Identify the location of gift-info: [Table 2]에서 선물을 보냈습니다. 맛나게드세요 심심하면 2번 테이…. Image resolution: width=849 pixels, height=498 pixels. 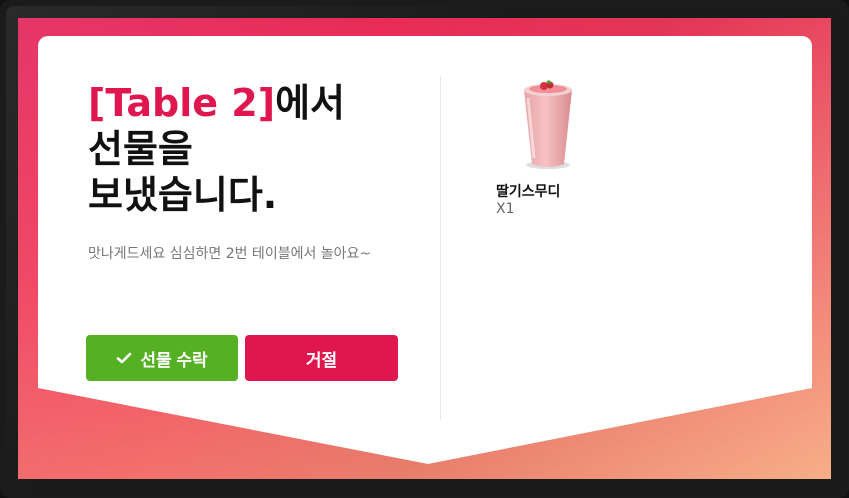
(253, 173).